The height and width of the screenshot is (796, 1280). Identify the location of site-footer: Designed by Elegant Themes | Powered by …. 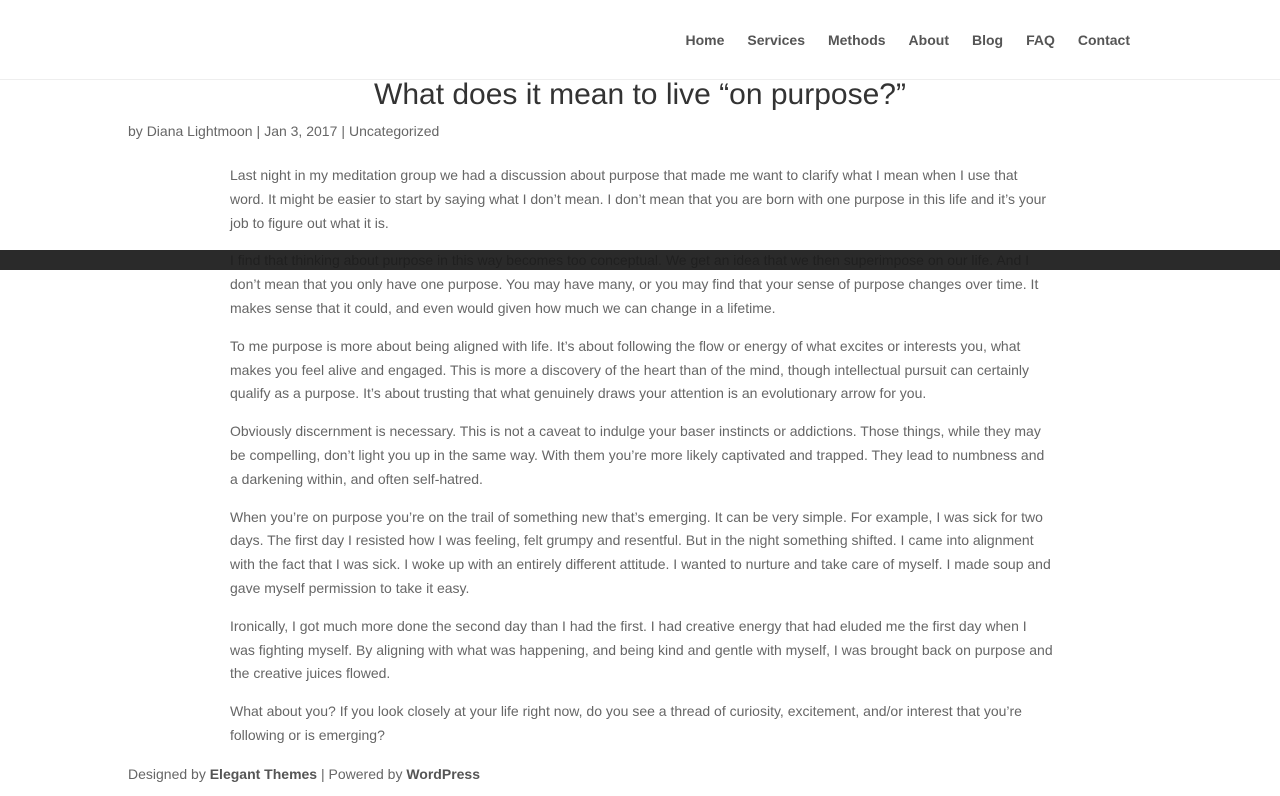
(304, 774).